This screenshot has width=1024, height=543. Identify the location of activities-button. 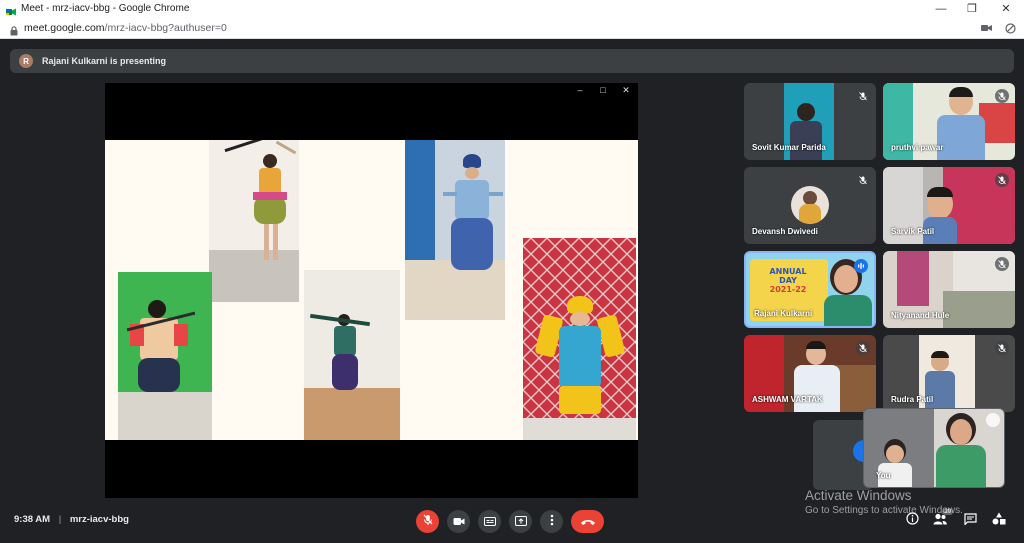
(999, 521).